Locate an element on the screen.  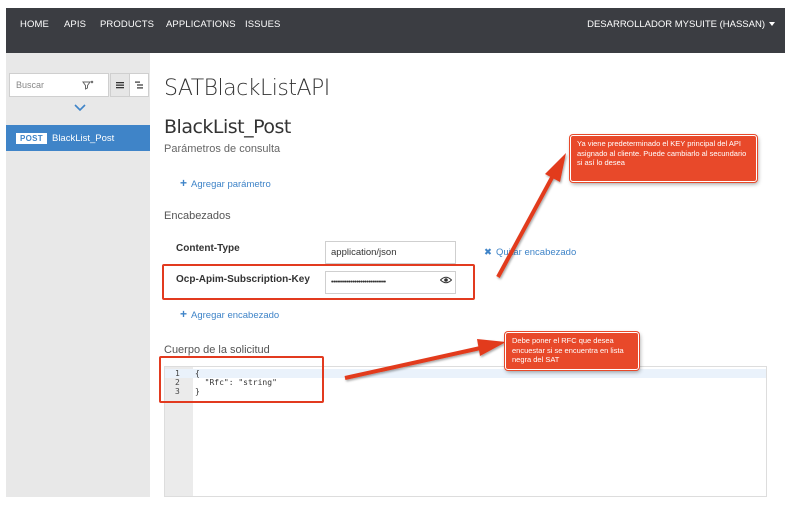
user-menu: DESARROLLADOR MYSUITE (HASSAN) is located at coordinates (681, 24).